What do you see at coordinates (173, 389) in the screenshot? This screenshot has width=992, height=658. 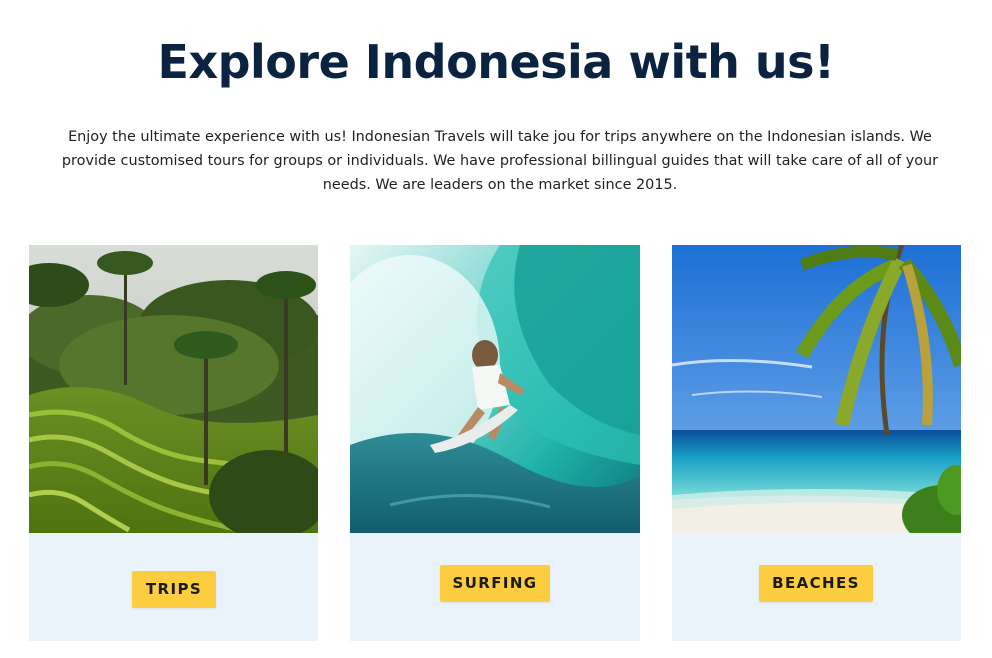 I see `rice-terraces-image` at bounding box center [173, 389].